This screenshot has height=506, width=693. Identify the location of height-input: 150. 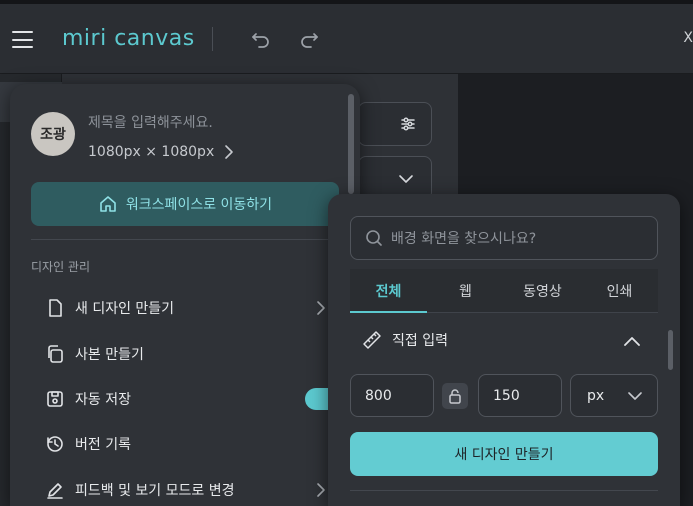
(520, 395).